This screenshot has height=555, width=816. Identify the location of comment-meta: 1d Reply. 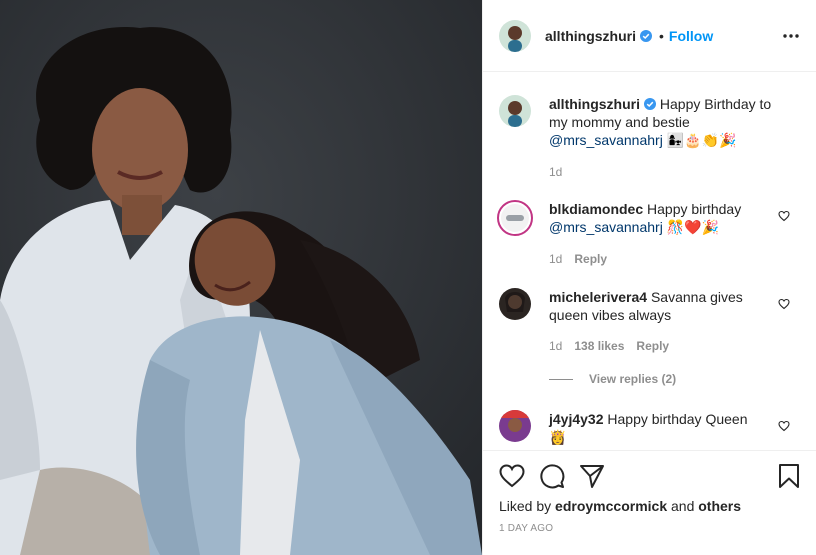
(665, 259).